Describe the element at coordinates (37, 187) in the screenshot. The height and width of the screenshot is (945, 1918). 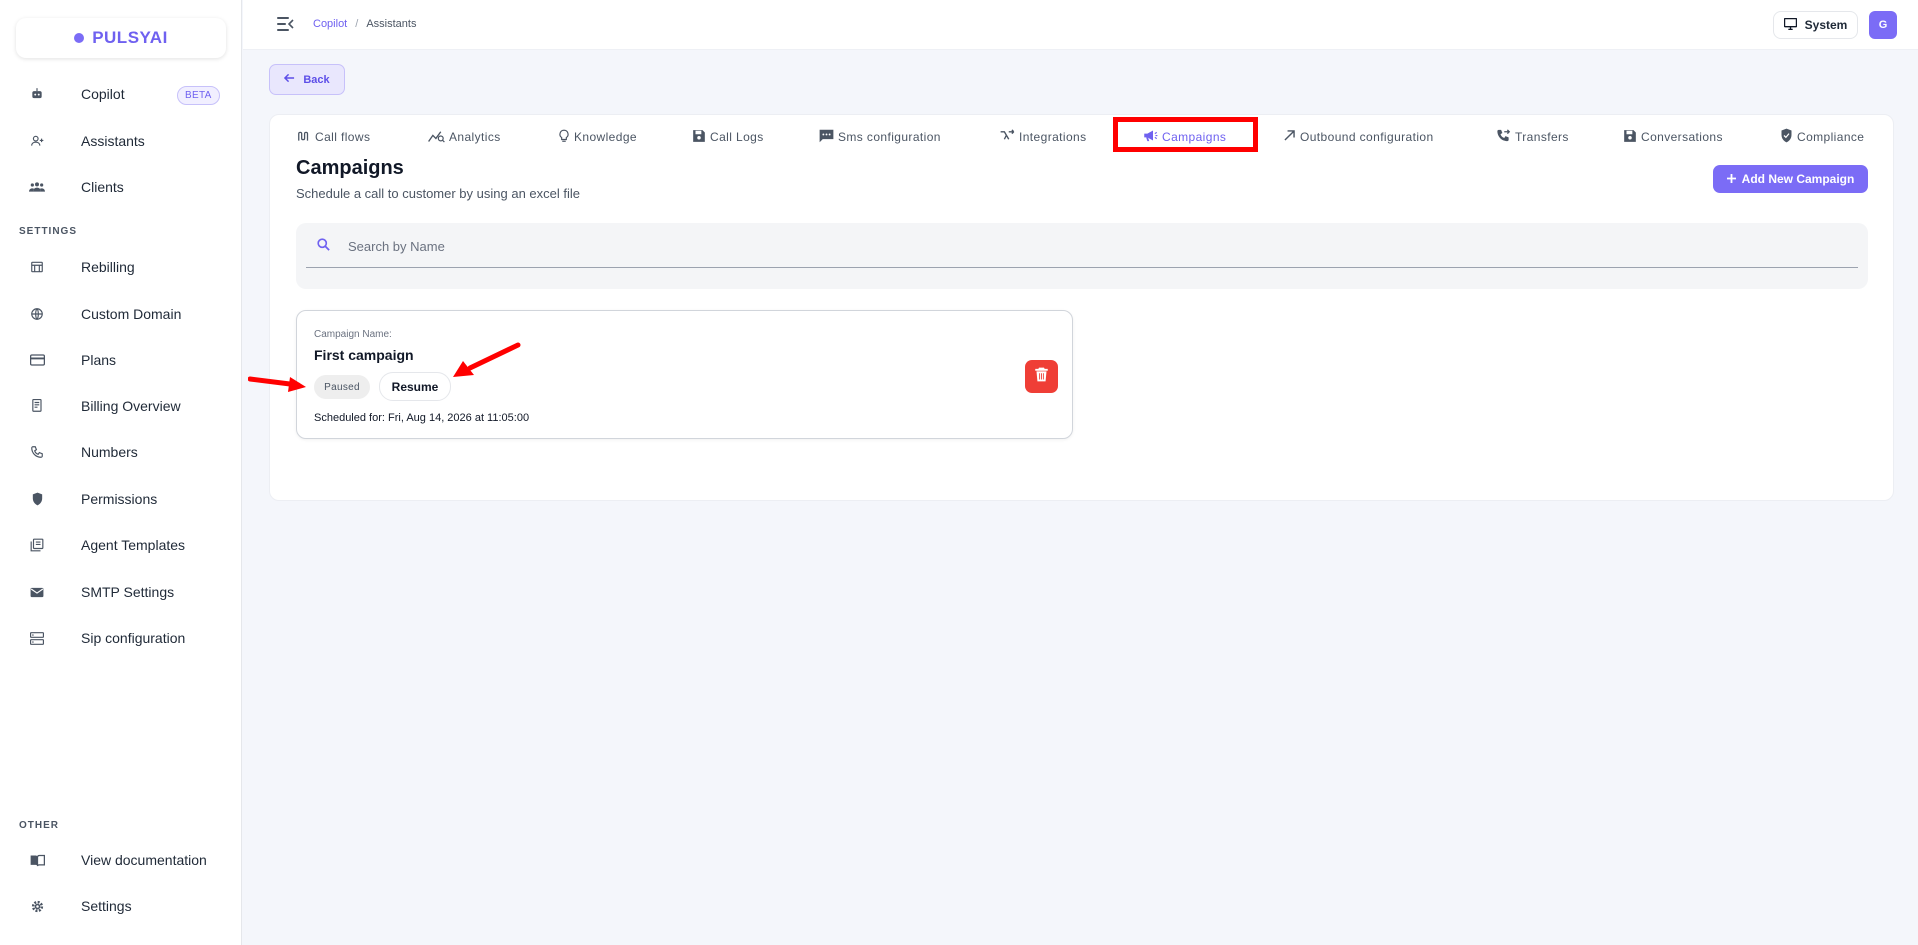
I see `group-icon` at that location.